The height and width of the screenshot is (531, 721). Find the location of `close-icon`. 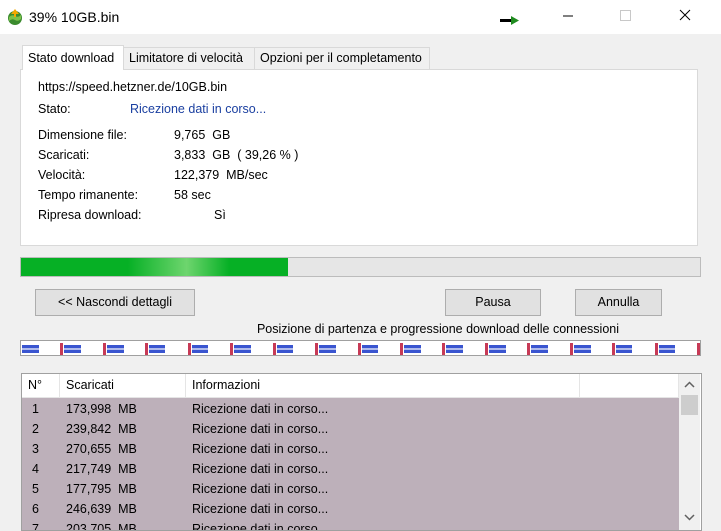

close-icon is located at coordinates (685, 15).